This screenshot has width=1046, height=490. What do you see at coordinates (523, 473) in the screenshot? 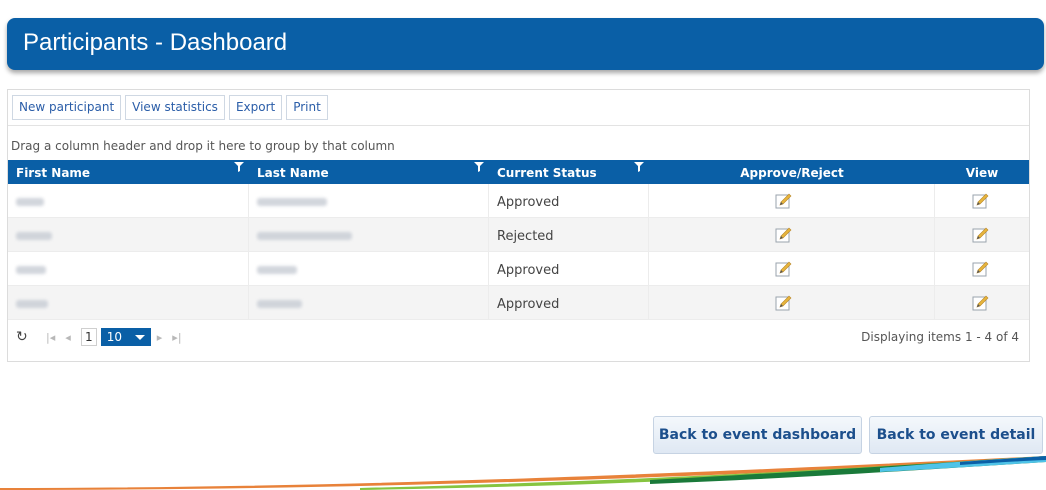
I see `footer-decoration` at bounding box center [523, 473].